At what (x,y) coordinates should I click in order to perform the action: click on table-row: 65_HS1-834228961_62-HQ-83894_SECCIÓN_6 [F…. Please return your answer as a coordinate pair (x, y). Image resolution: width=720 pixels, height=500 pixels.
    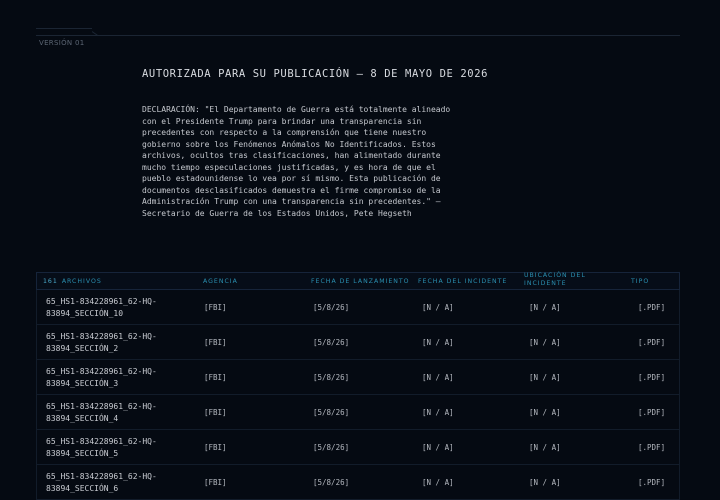
    Looking at the image, I should click on (358, 482).